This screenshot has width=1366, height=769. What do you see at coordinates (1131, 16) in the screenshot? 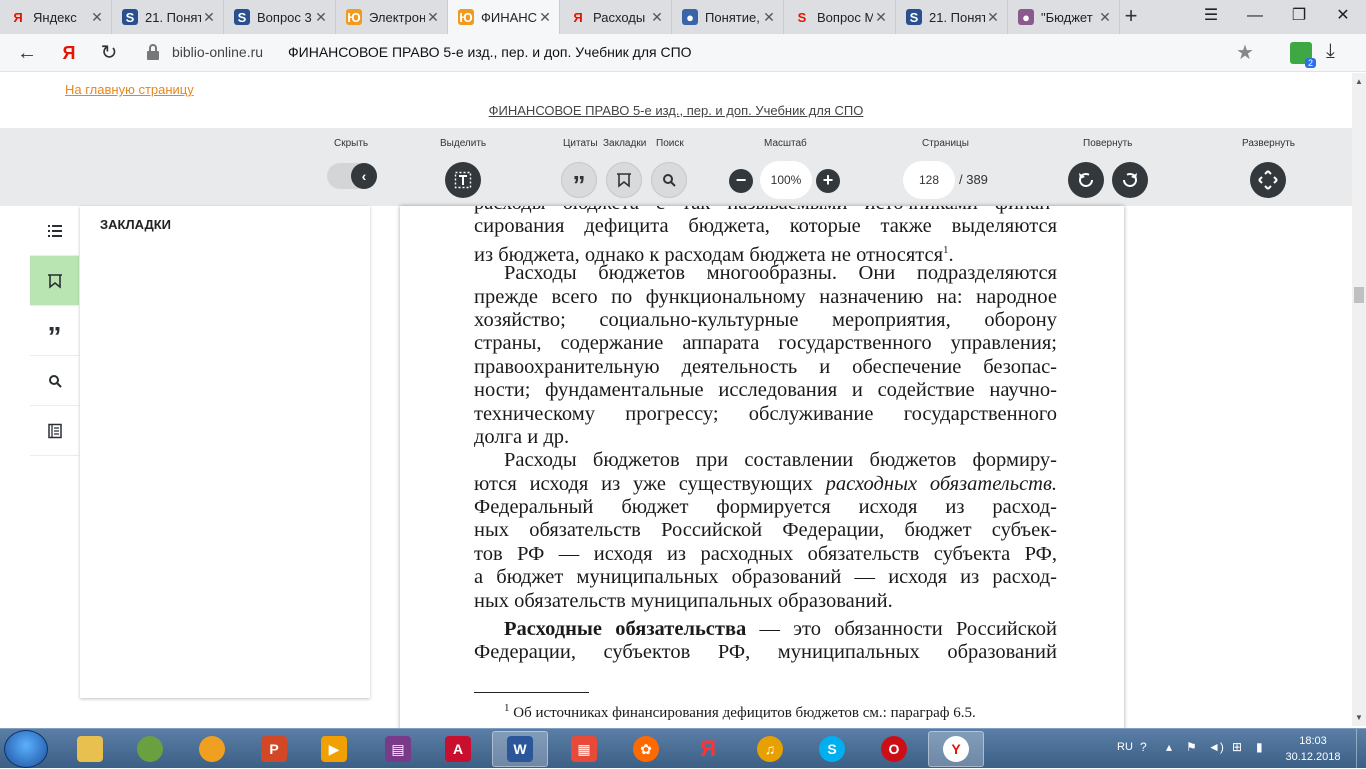
I see `new-tab-button: +` at bounding box center [1131, 16].